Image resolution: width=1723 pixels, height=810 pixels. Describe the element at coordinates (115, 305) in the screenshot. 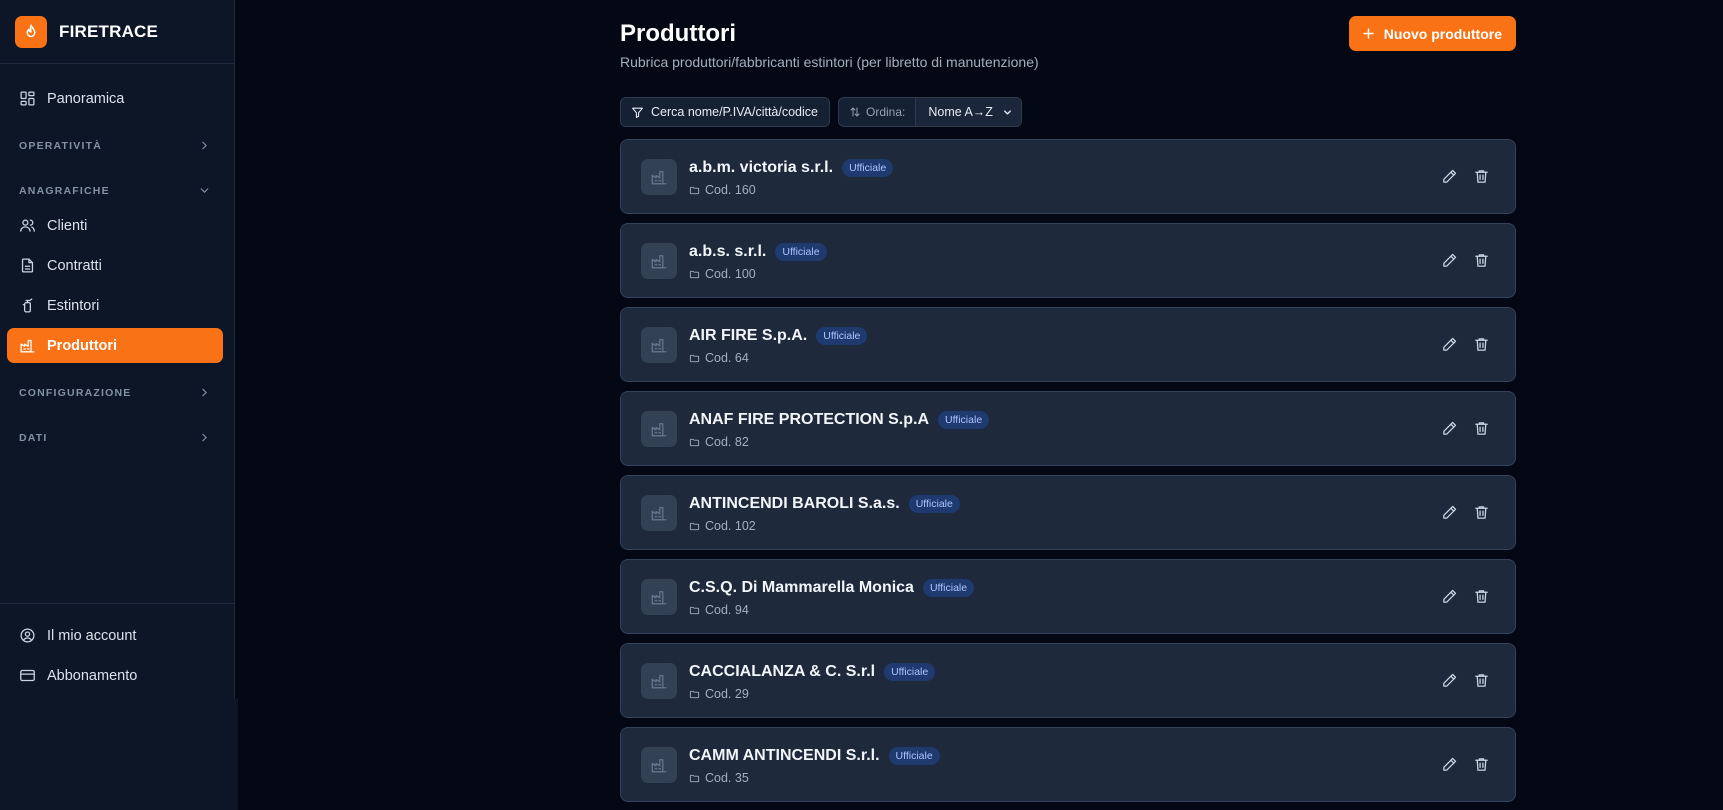

I see `sidebar-item-estintori: Estintori` at that location.